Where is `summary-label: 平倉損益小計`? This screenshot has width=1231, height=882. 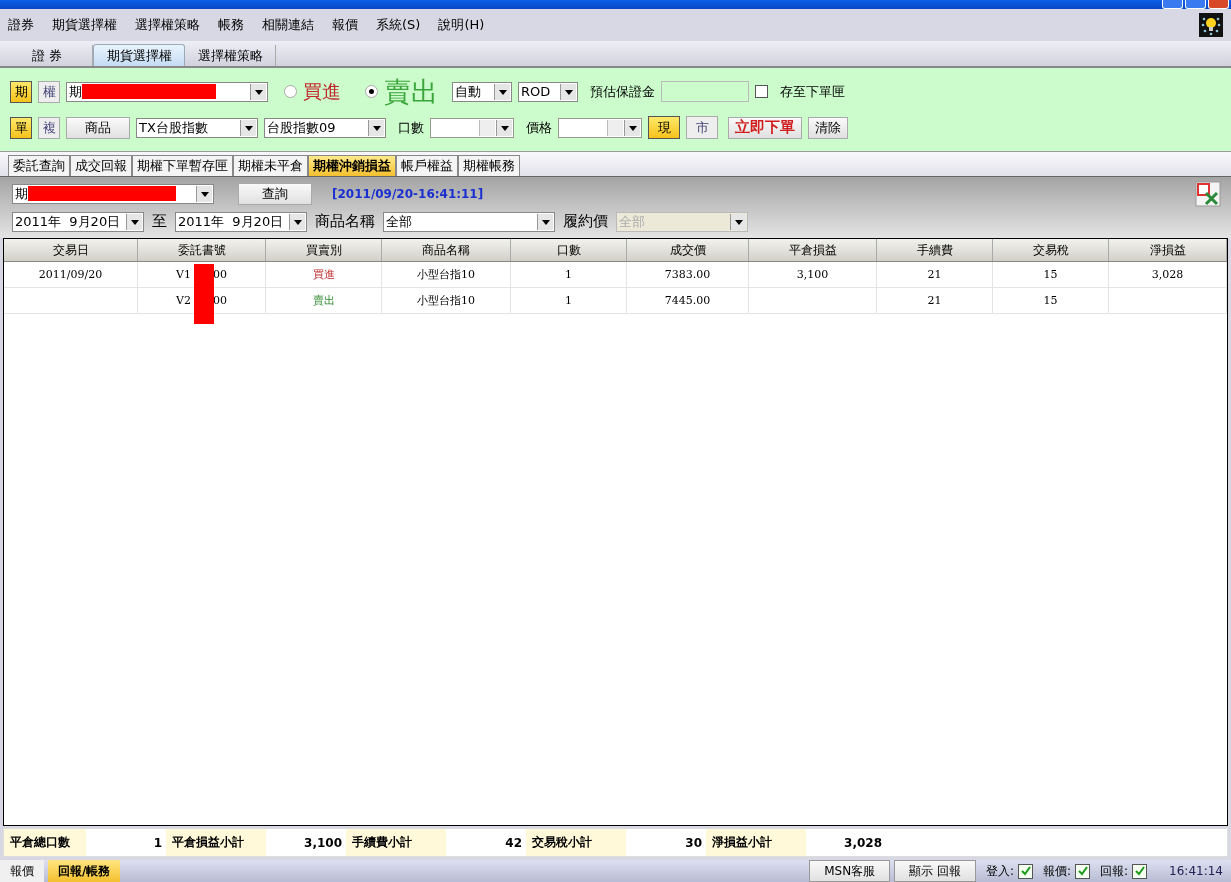
summary-label: 平倉損益小計 is located at coordinates (216, 842).